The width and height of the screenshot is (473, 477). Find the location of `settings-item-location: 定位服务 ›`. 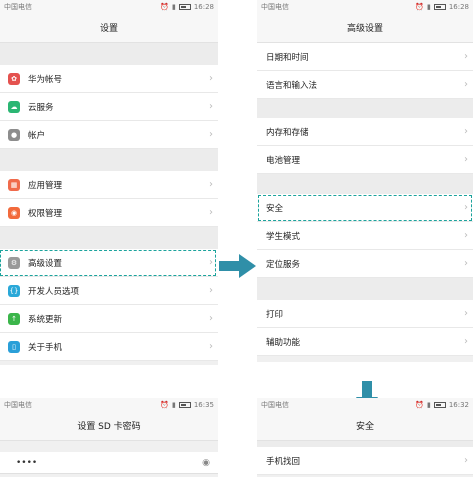

settings-item-location: 定位服务 › is located at coordinates (365, 264).